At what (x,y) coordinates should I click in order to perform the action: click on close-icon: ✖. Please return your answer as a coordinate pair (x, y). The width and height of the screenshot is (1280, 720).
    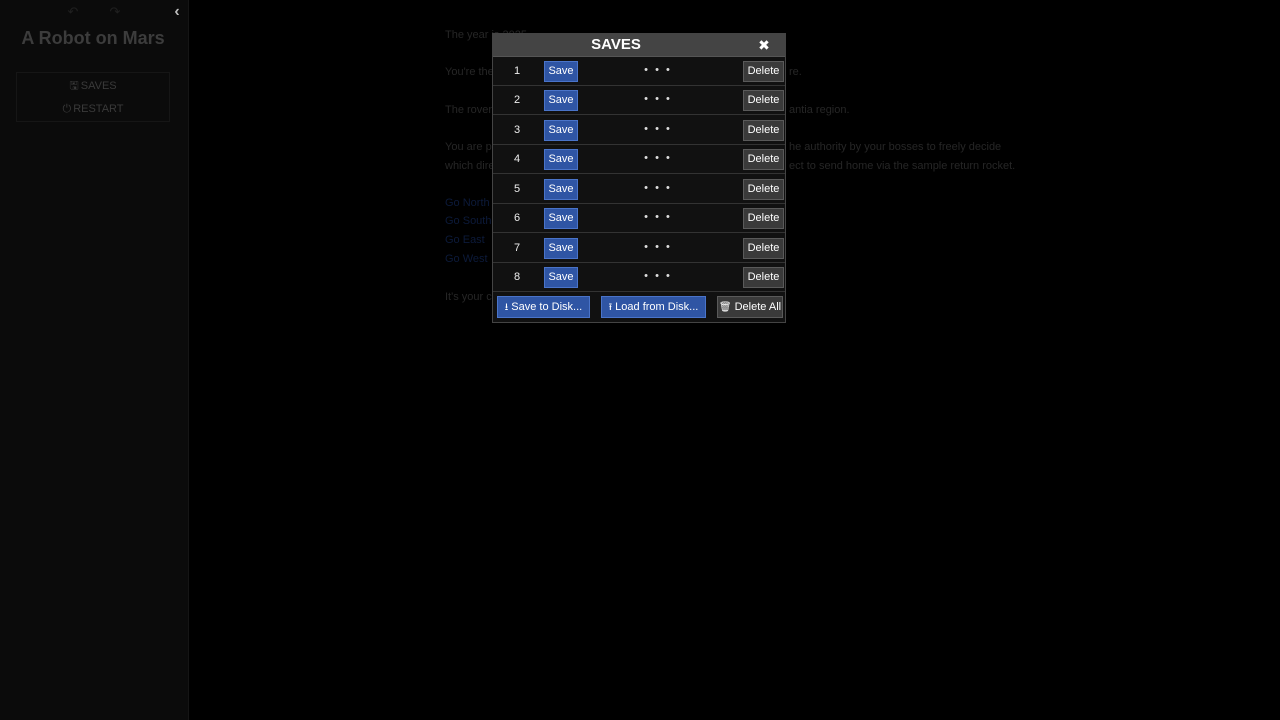
    Looking at the image, I should click on (764, 45).